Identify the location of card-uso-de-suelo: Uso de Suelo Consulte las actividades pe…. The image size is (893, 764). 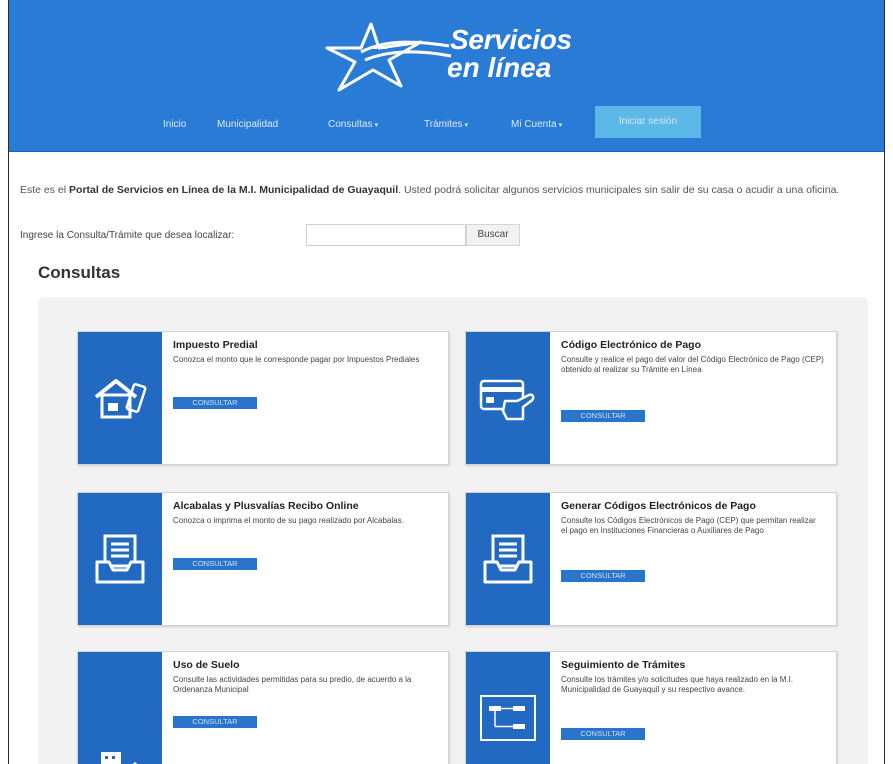
(263, 707).